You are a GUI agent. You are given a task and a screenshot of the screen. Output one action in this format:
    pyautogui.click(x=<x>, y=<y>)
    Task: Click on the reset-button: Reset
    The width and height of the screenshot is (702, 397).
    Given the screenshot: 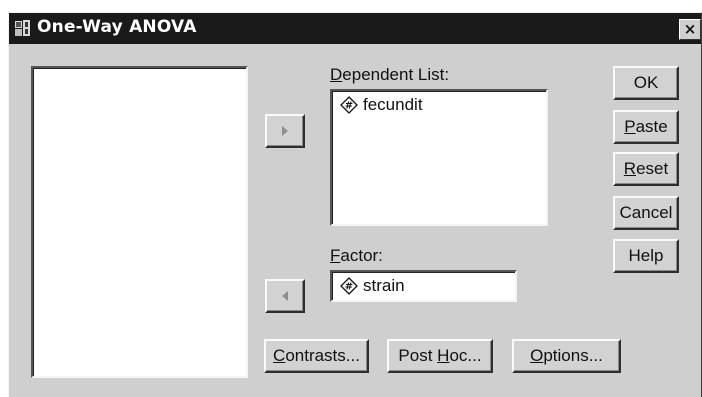 What is the action you would take?
    pyautogui.click(x=646, y=169)
    